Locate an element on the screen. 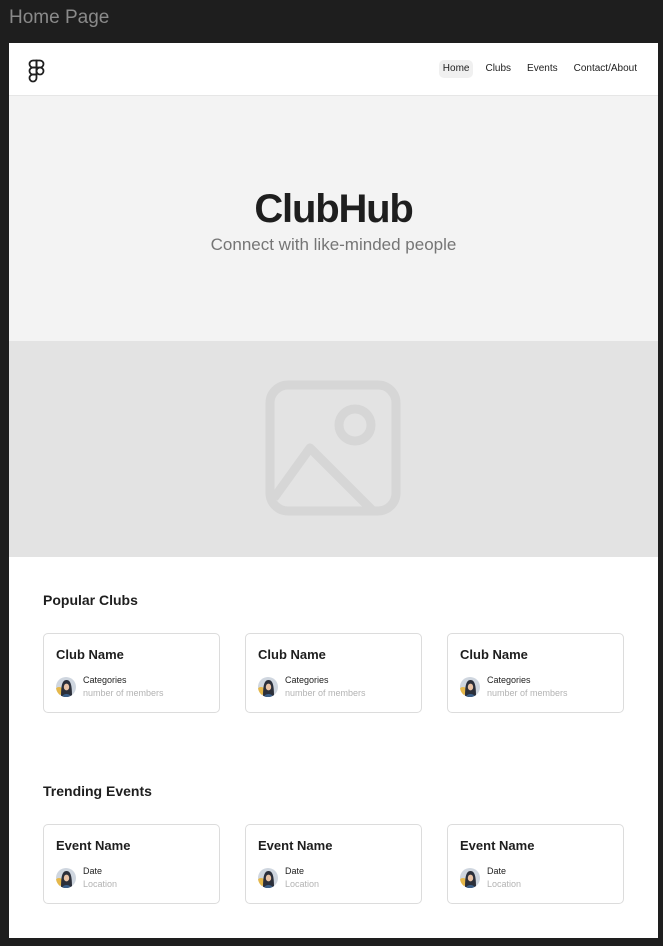 This screenshot has width=663, height=946. hero-title: ClubHub is located at coordinates (333, 209).